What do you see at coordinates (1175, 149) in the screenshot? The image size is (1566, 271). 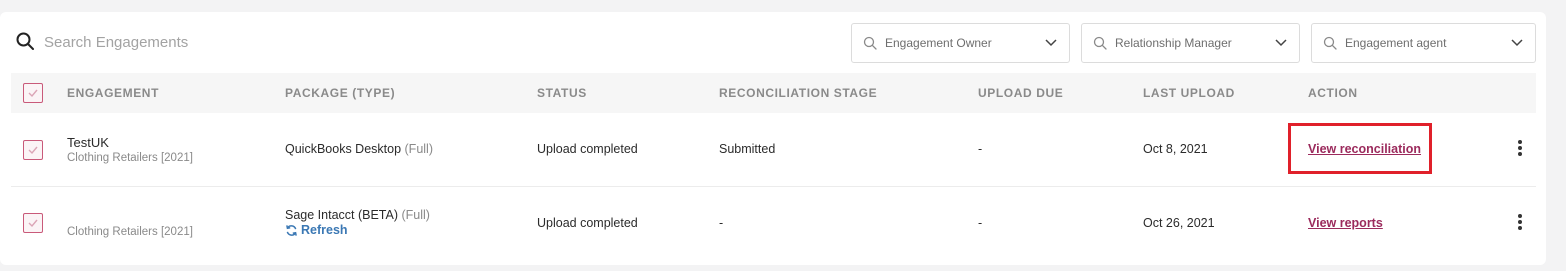 I see `last-upload-cell: Oct 8, 2021` at bounding box center [1175, 149].